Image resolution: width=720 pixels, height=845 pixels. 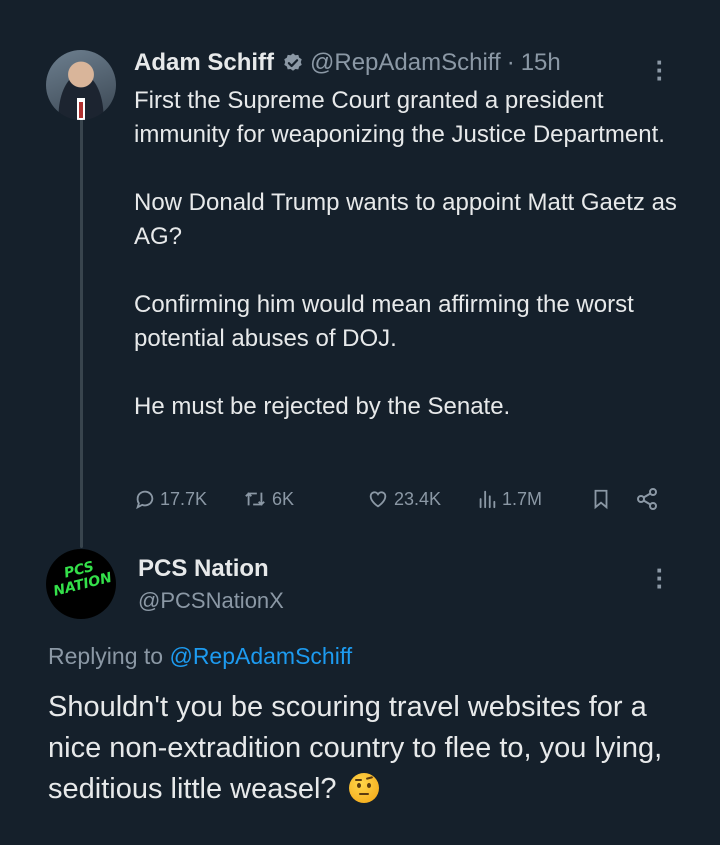 What do you see at coordinates (81, 577) in the screenshot?
I see `pcs-nation-logo: PCS NATION` at bounding box center [81, 577].